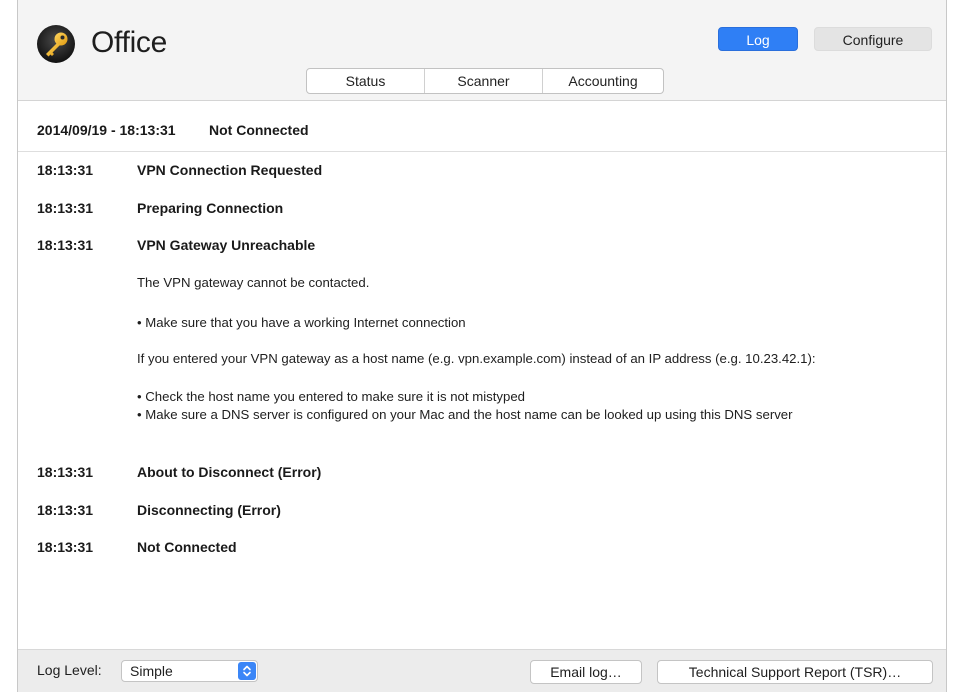  Describe the element at coordinates (253, 282) in the screenshot. I see `detail-text: The VPN gateway cannot be contacted.` at that location.